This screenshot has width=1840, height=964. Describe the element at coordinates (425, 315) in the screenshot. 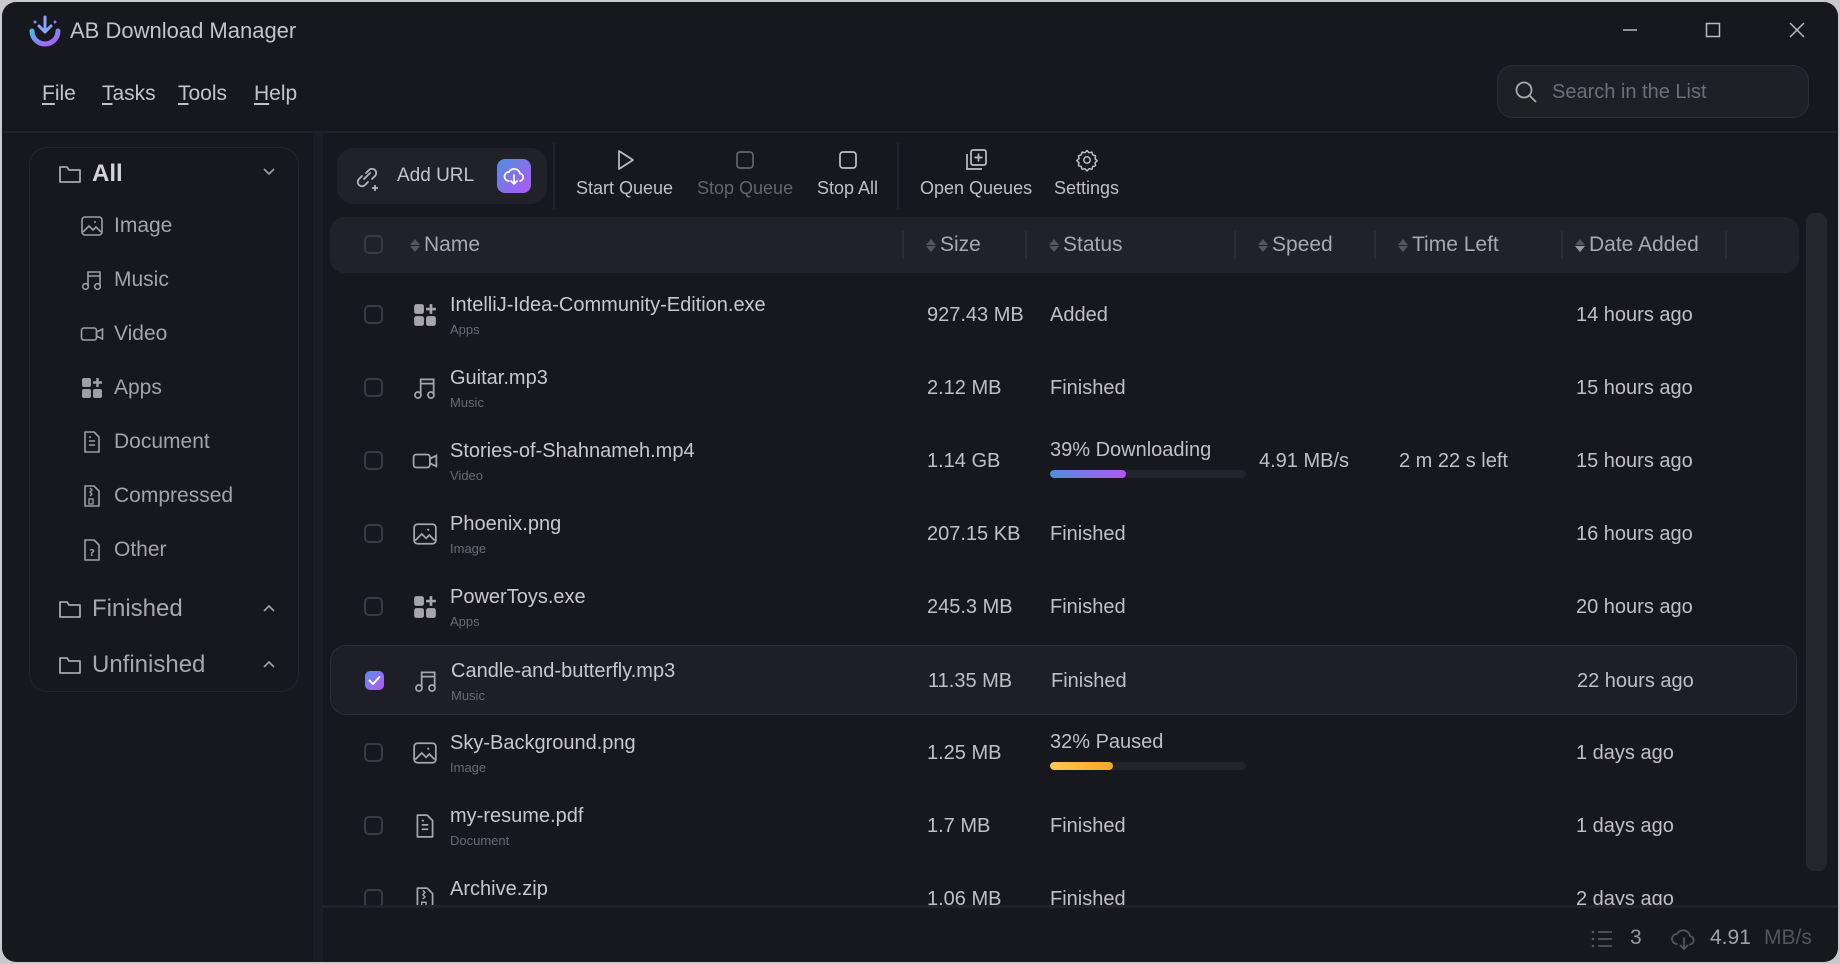

I see `apps-icon` at that location.